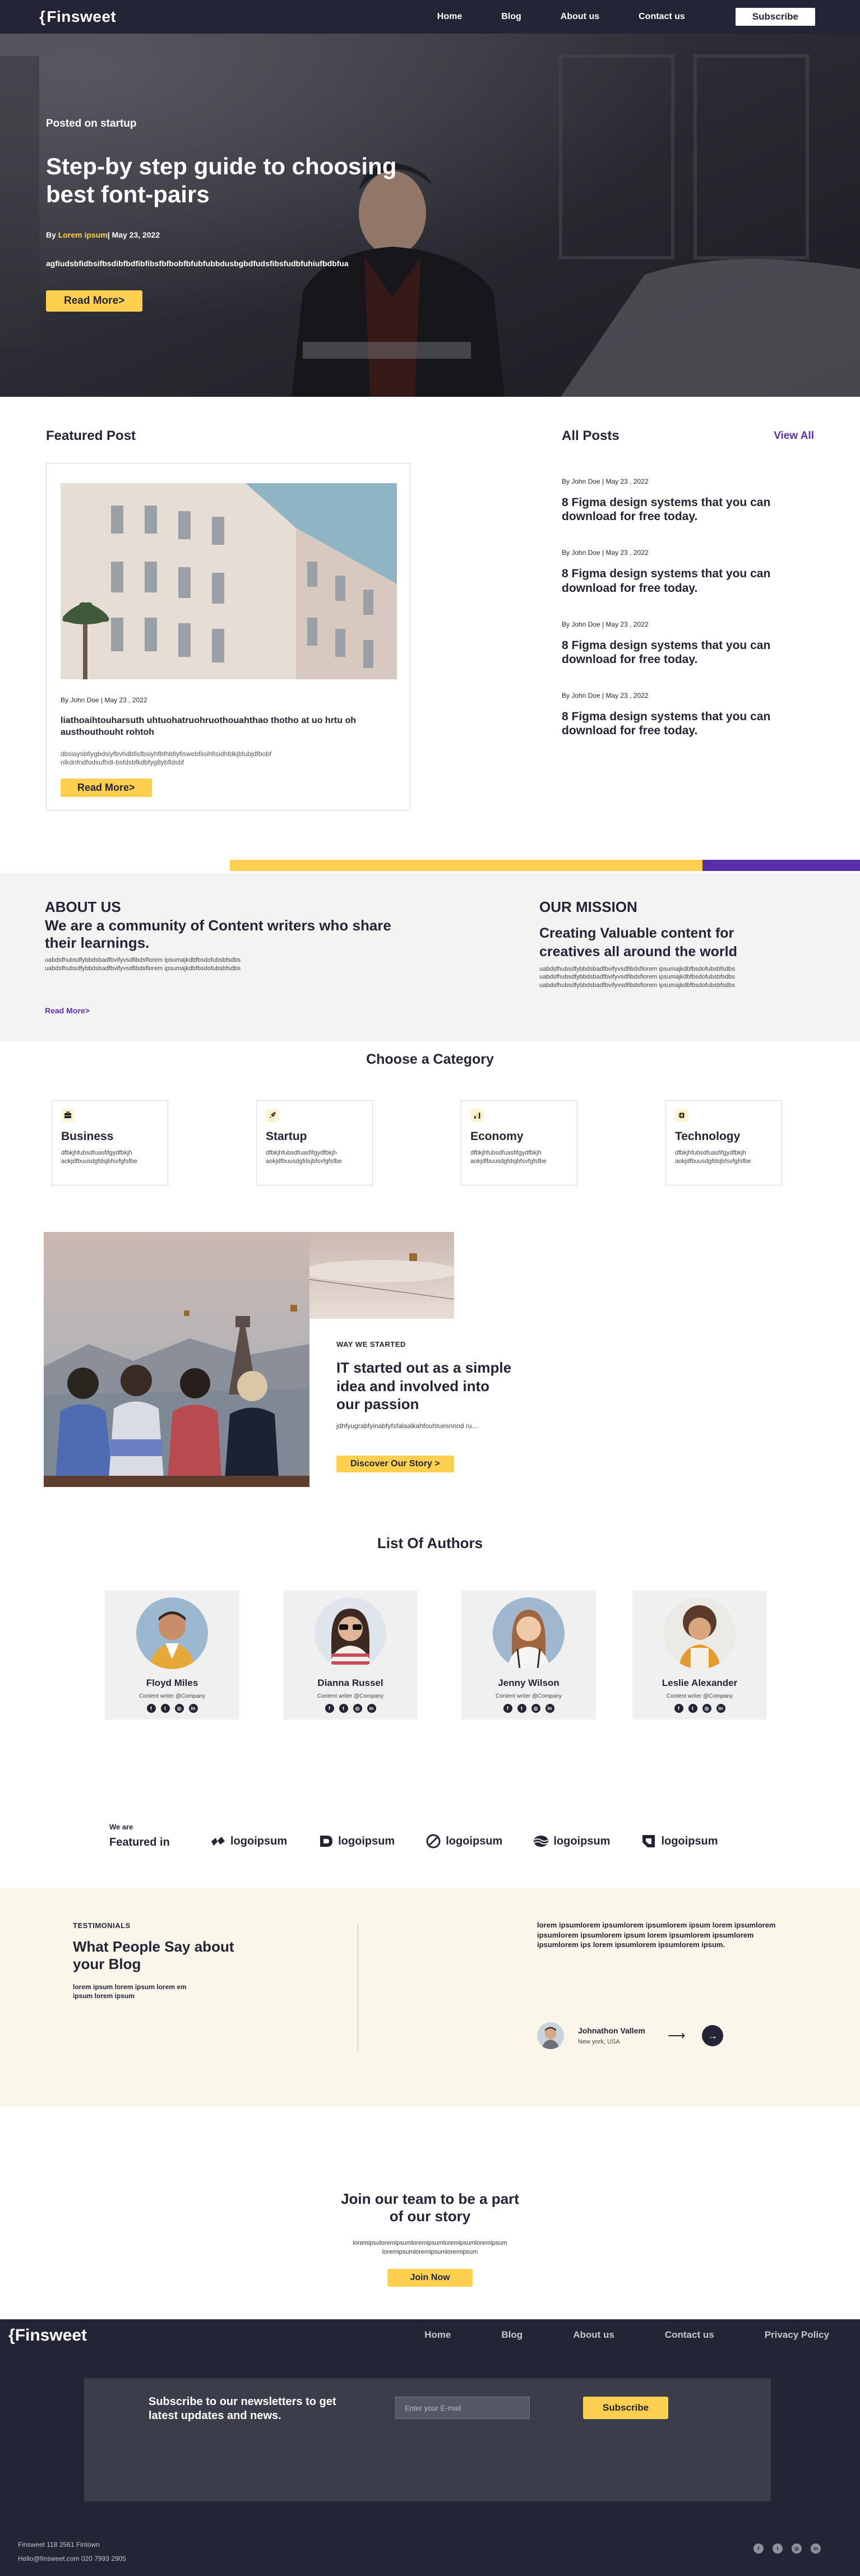 This screenshot has width=860, height=2576. What do you see at coordinates (395, 1463) in the screenshot?
I see `discover-story-button: Discover Our Story >` at bounding box center [395, 1463].